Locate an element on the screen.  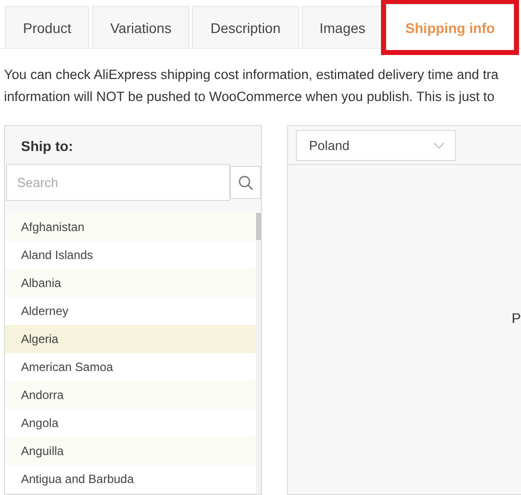
search-icon is located at coordinates (246, 182).